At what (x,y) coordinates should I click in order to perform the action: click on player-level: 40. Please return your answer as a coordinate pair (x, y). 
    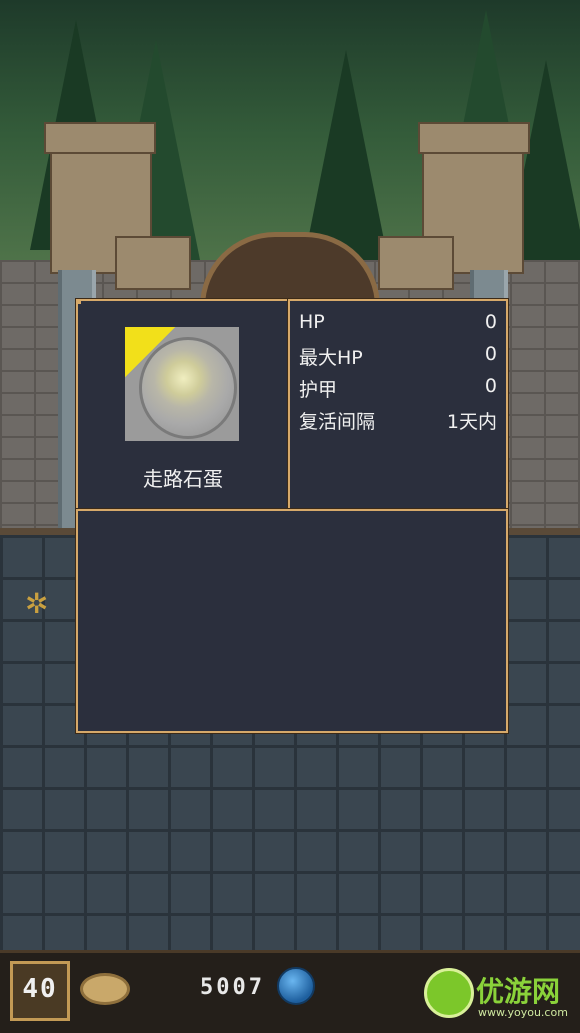
    Looking at the image, I should click on (40, 989).